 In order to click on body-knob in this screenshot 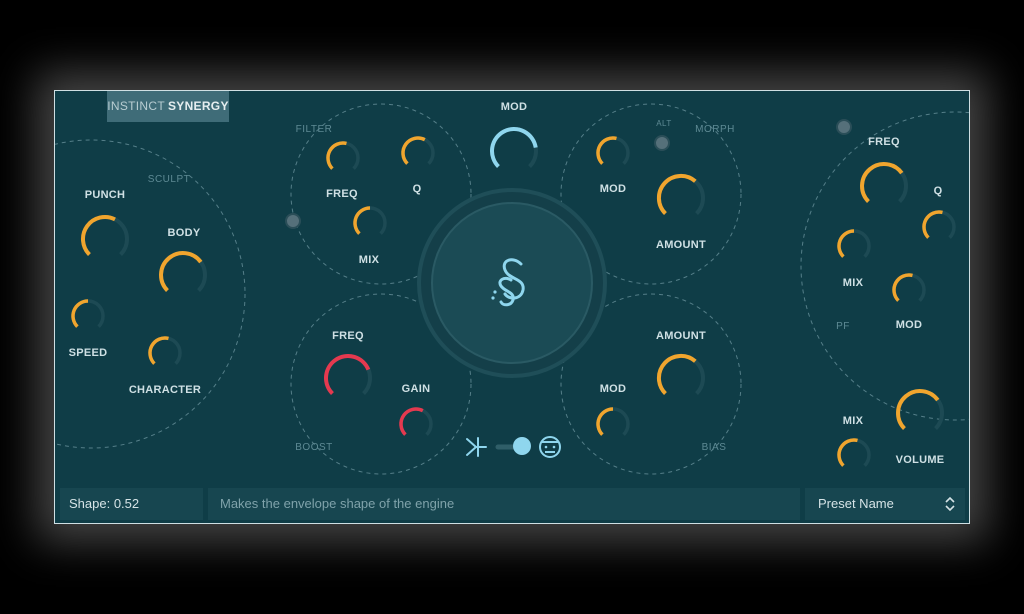, I will do `click(183, 275)`.